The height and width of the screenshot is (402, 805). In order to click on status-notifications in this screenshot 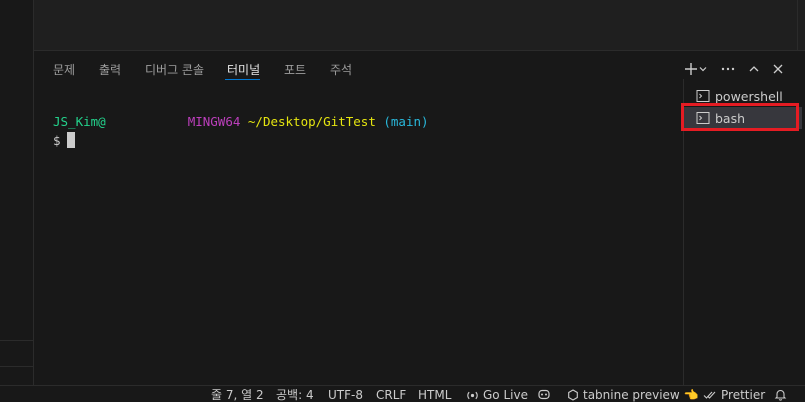, I will do `click(782, 394)`.